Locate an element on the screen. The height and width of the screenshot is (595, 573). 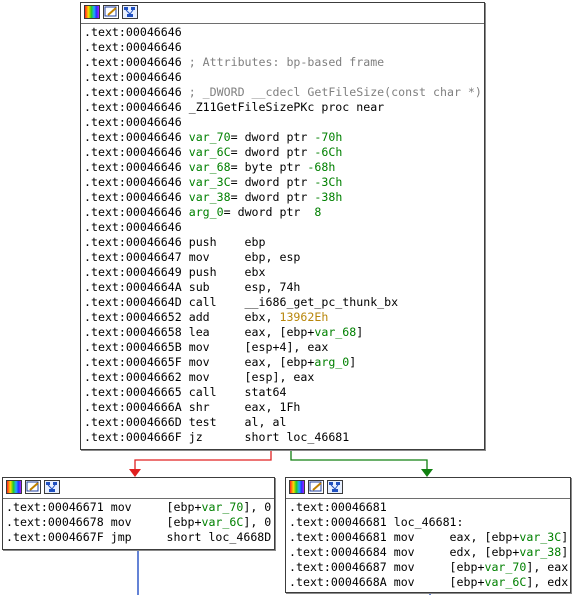
instruction-text: -38h is located at coordinates (328, 197).